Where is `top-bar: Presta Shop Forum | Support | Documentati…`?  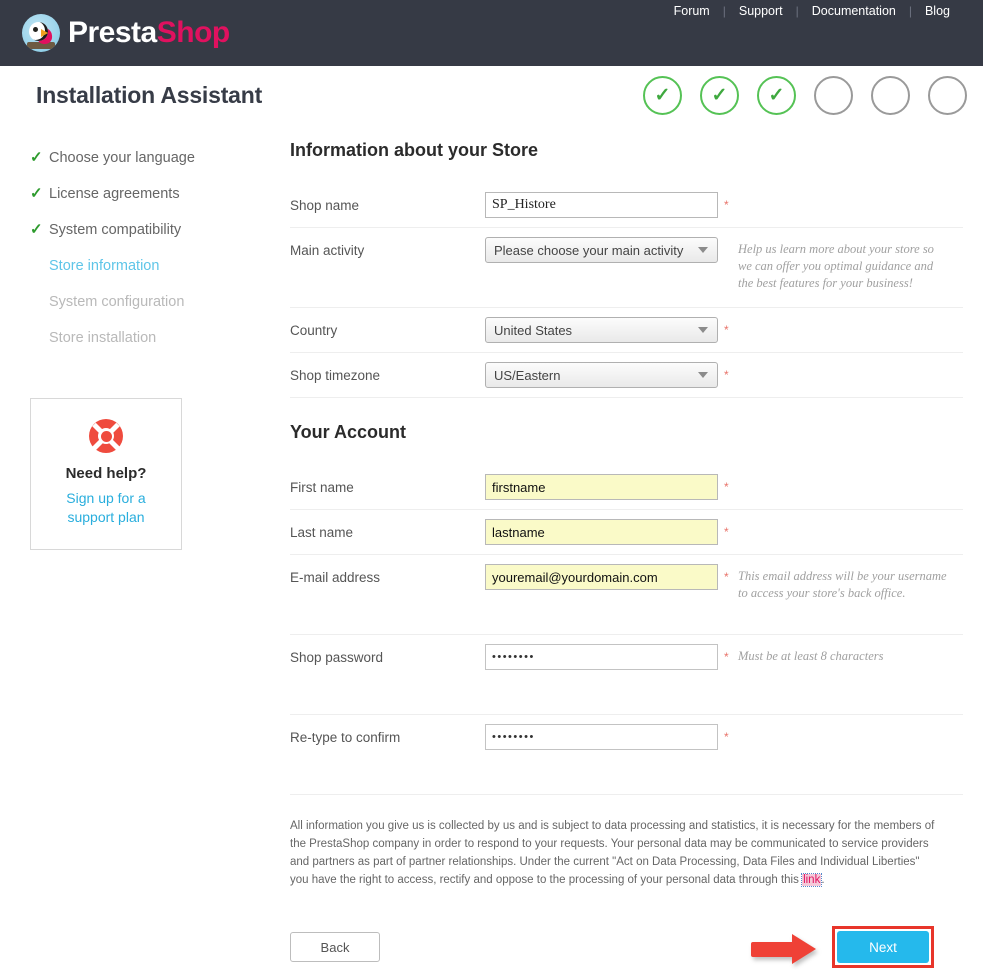 top-bar: Presta Shop Forum | Support | Documentati… is located at coordinates (491, 33).